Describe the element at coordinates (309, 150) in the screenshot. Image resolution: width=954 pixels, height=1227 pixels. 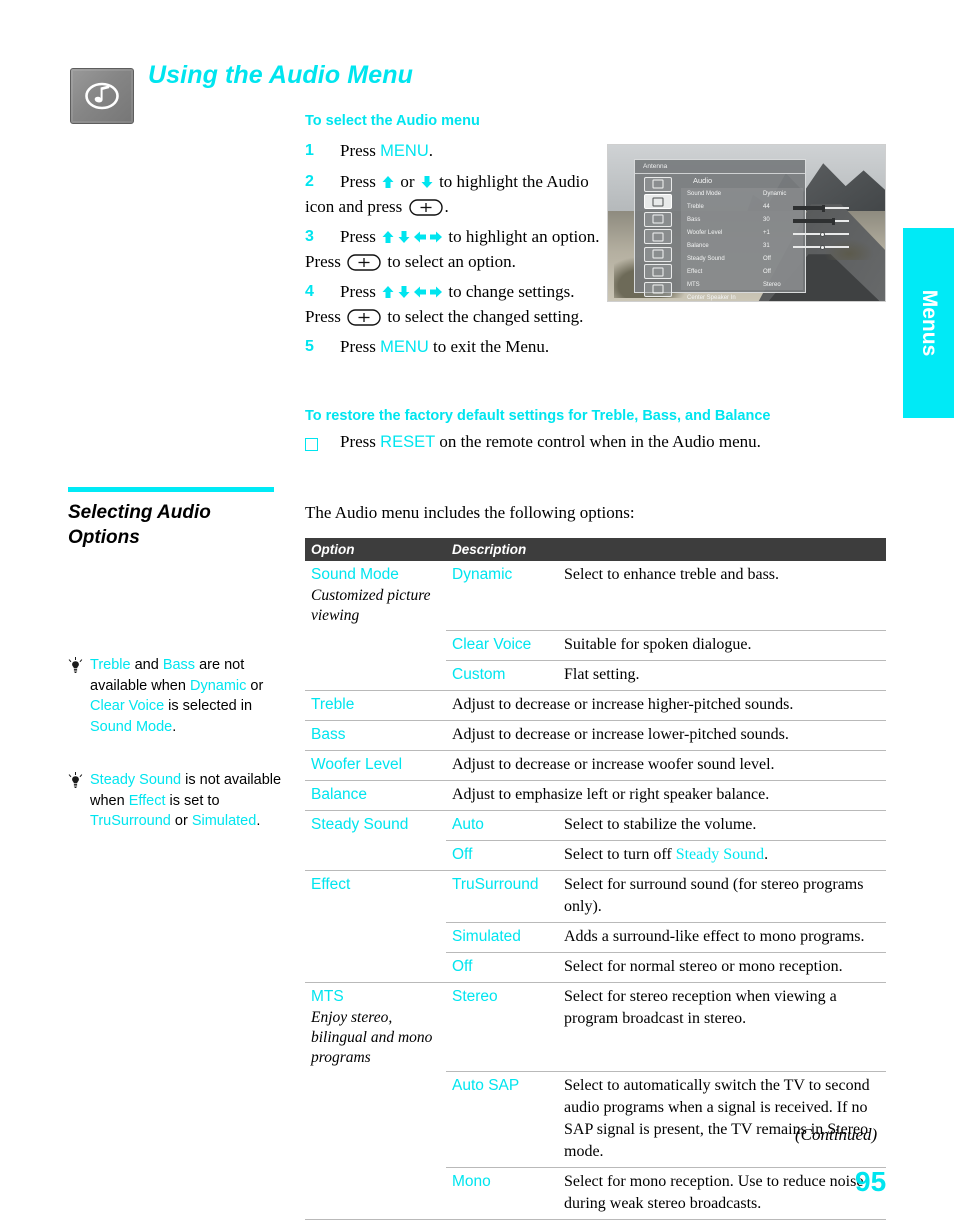
I see `step-number: 1` at that location.